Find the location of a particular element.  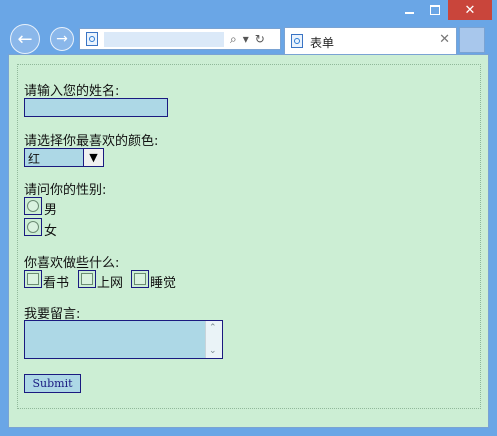

close-button: ✕ is located at coordinates (470, 10).